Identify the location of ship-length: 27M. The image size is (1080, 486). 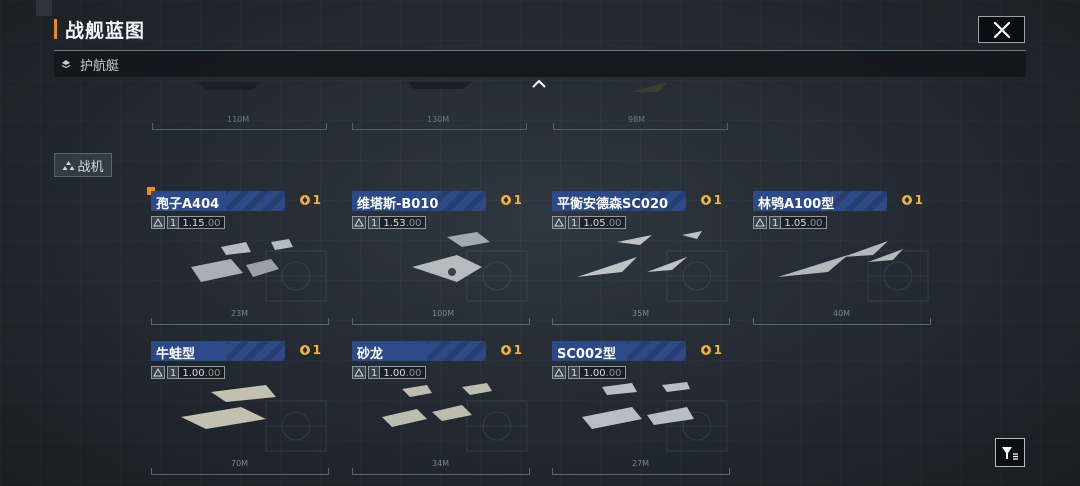
(641, 463).